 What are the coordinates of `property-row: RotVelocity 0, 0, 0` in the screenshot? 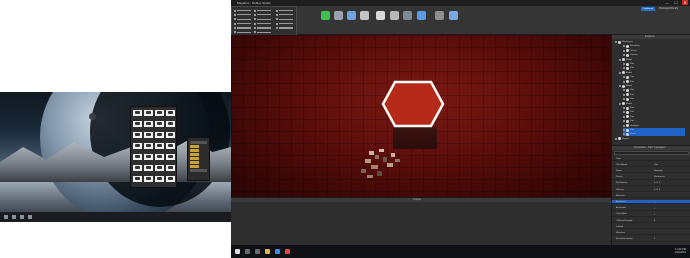 It's located at (651, 184).